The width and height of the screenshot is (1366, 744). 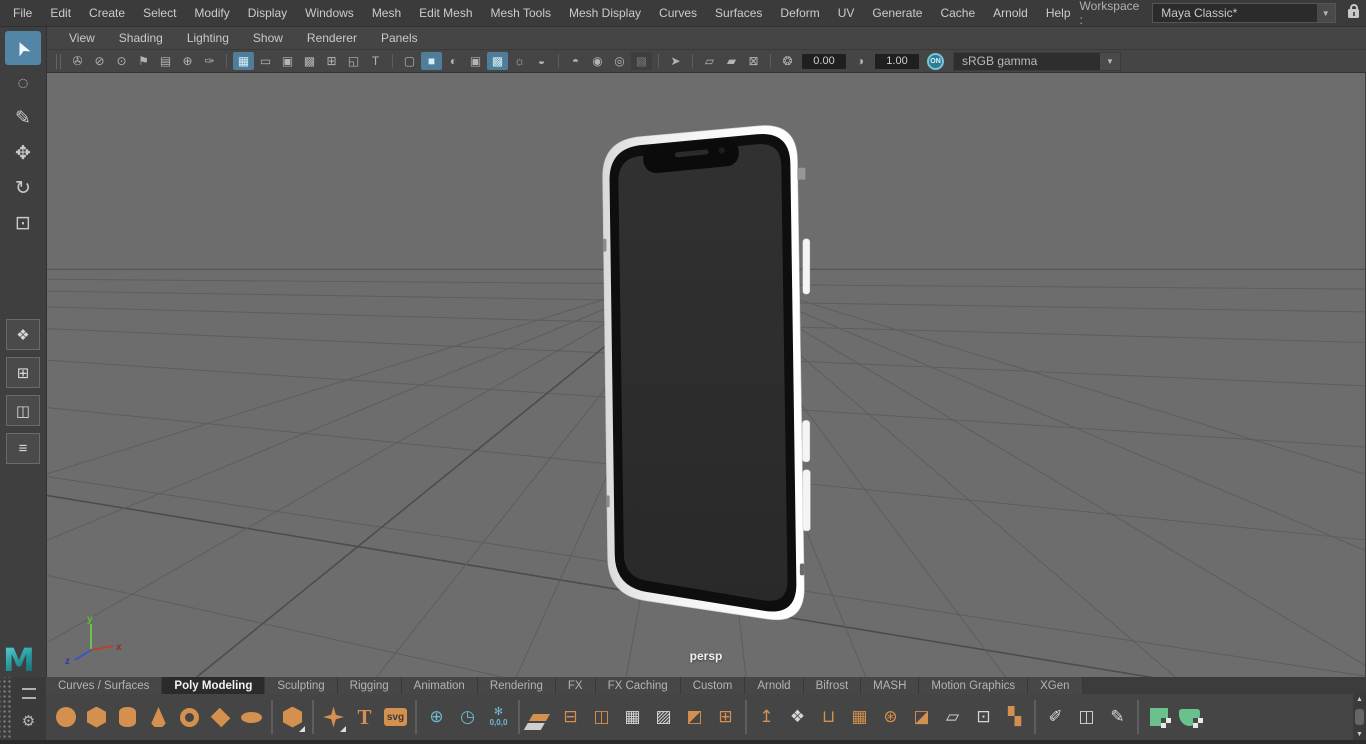 I want to click on delete-history-icon: ◷, so click(x=467, y=717).